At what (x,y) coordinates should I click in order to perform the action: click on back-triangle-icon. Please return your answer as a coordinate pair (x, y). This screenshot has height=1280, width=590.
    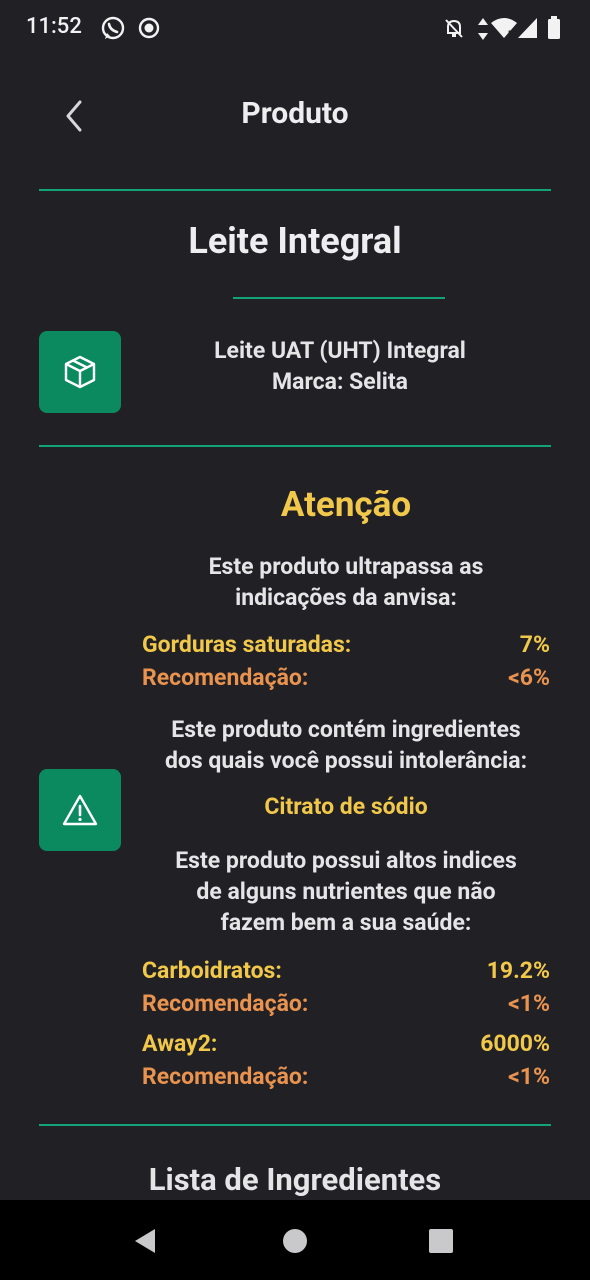
    Looking at the image, I should click on (145, 1241).